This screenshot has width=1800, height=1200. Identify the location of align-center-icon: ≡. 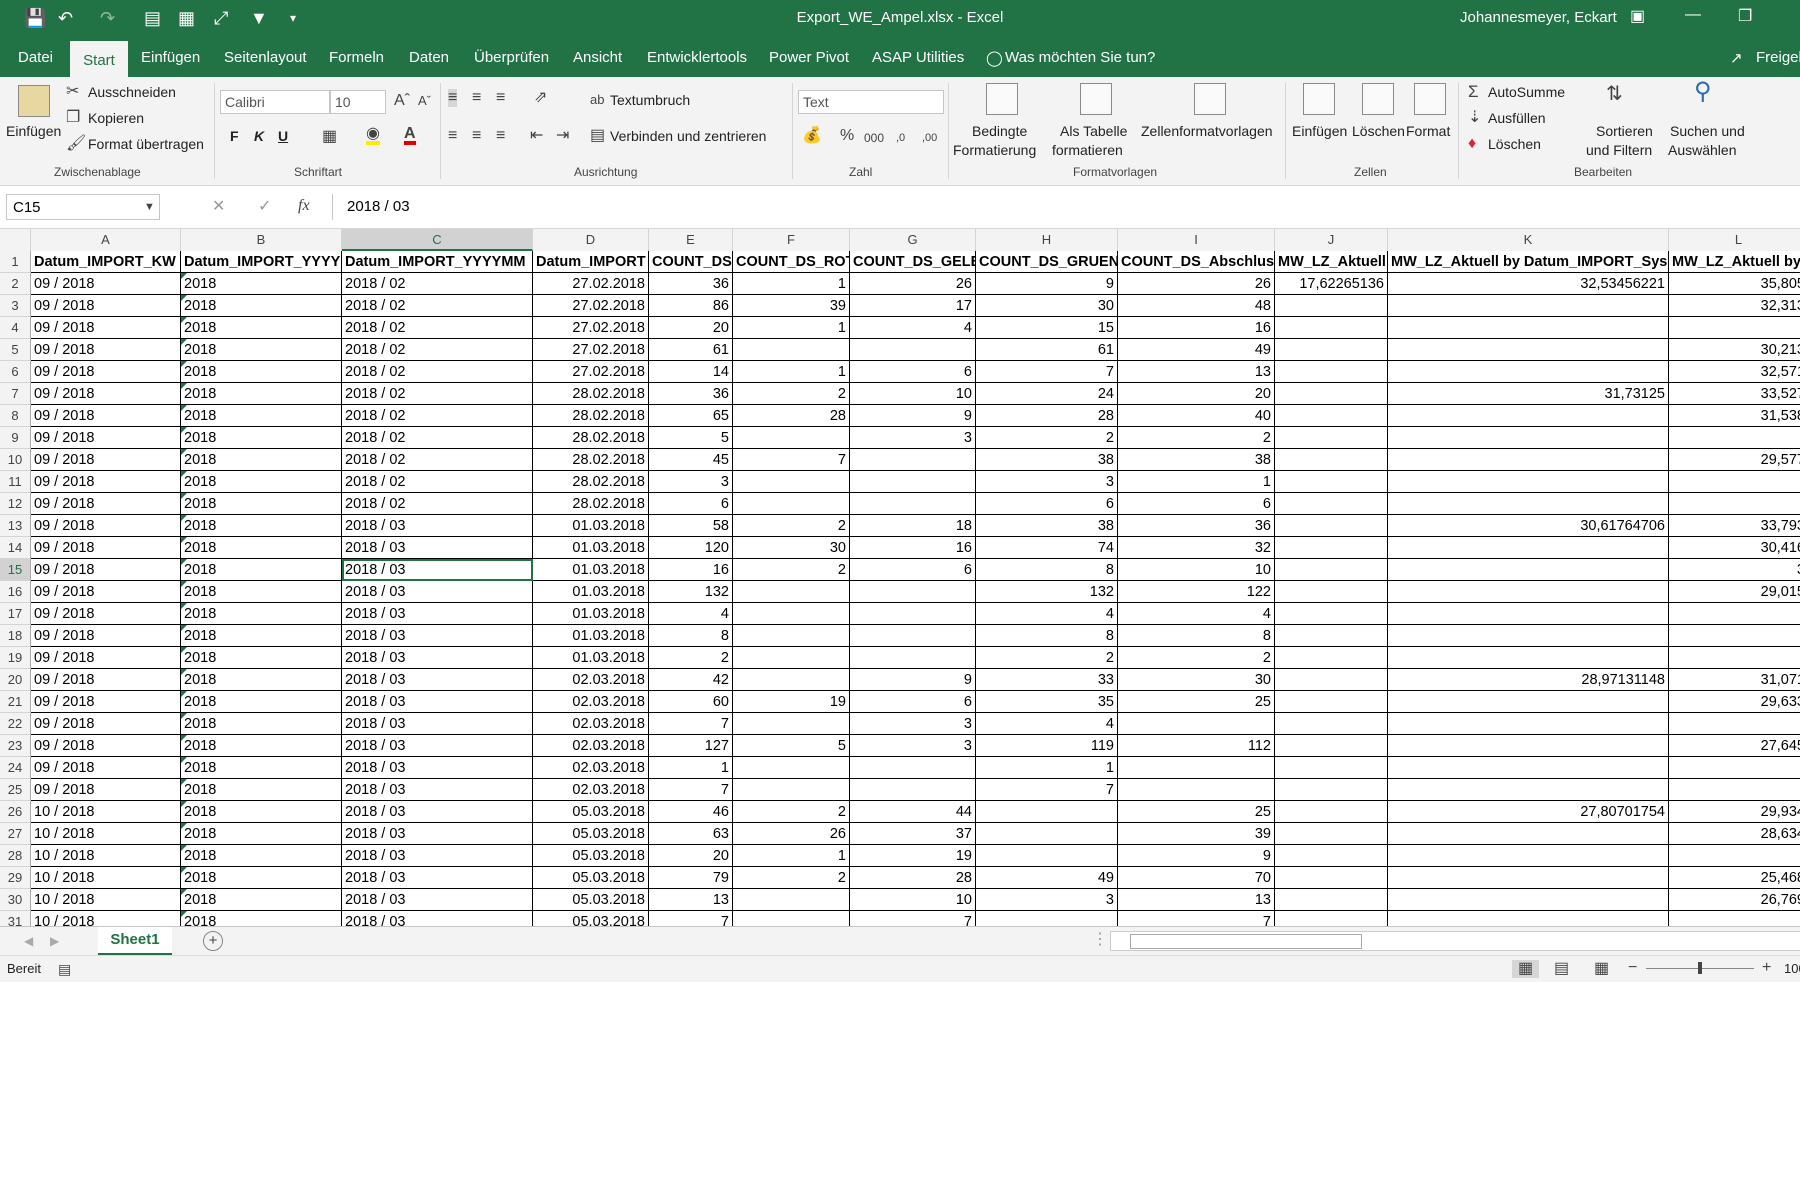
(476, 136).